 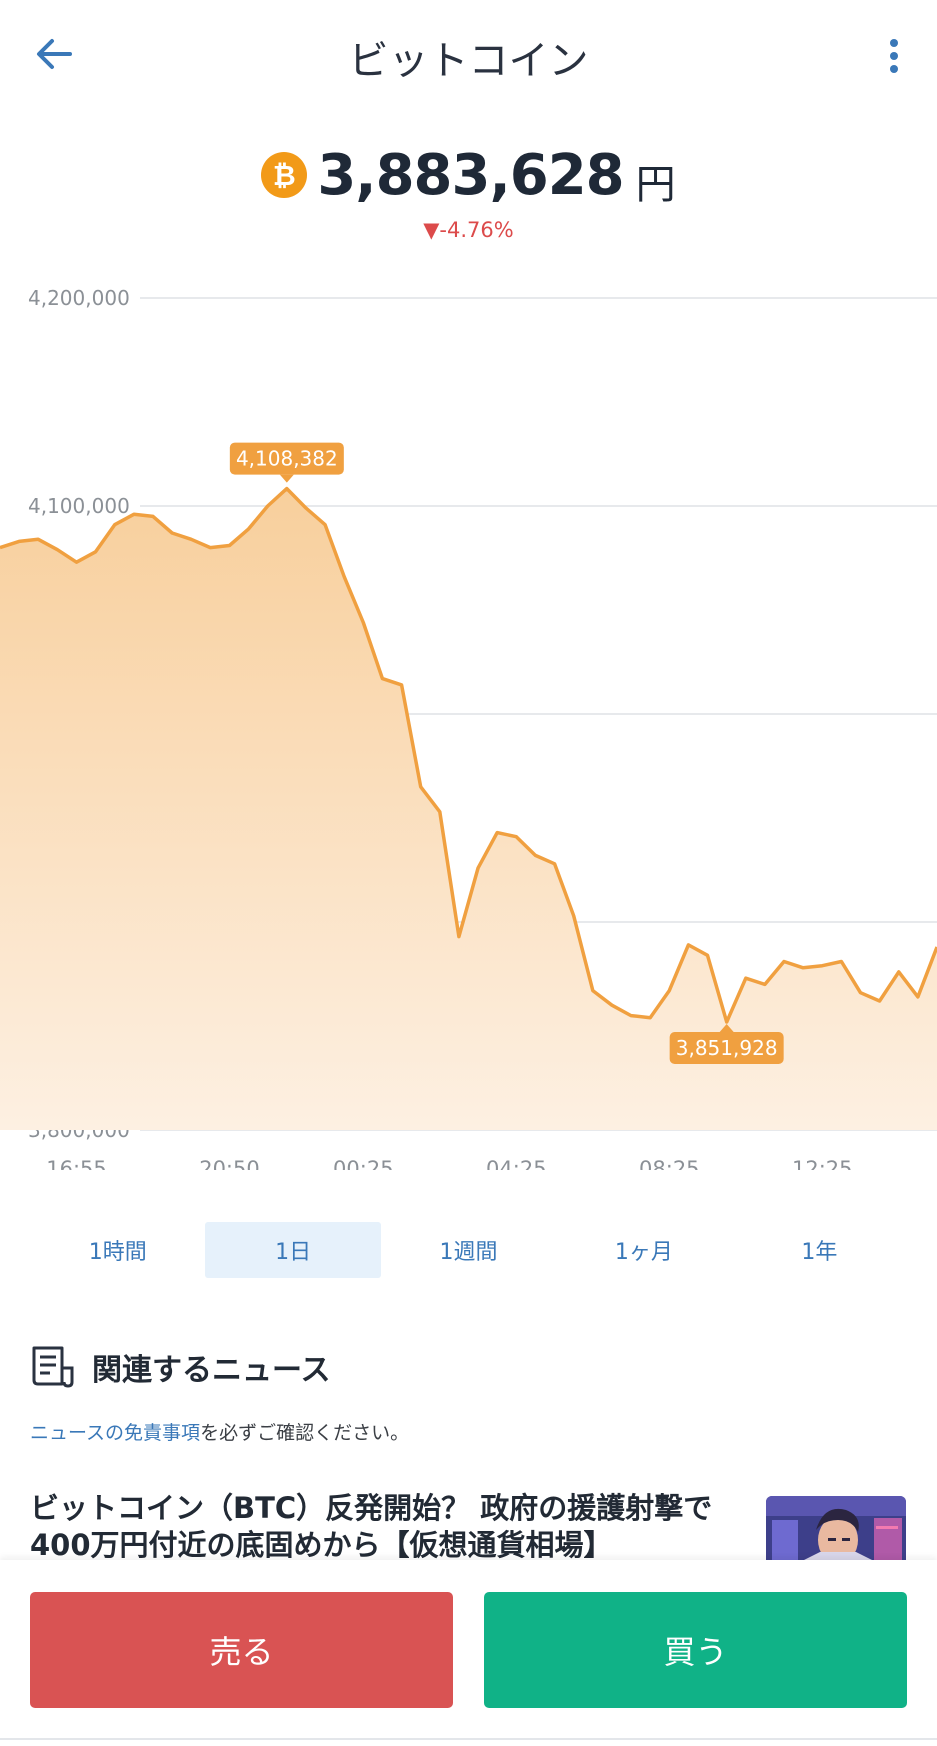 I want to click on disclaimer-text: を必ずご確認ください。, so click(x=305, y=1433).